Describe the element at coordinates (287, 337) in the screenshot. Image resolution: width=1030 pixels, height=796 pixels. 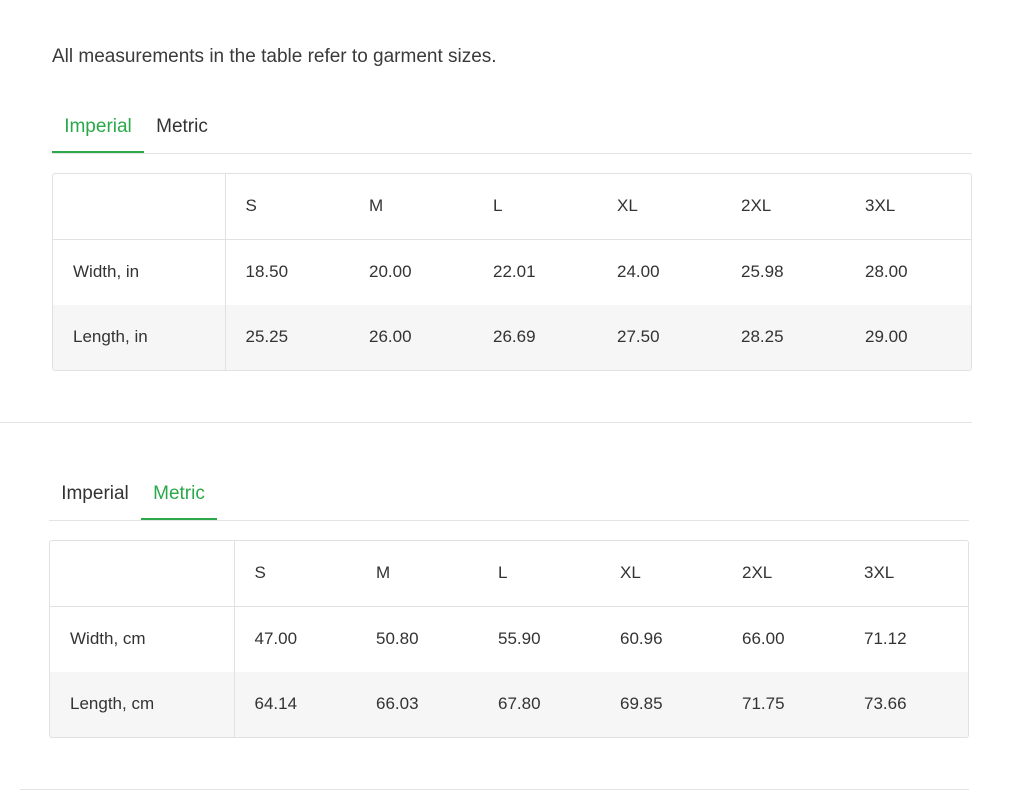
I see `measurement-cell: 25.25` at that location.